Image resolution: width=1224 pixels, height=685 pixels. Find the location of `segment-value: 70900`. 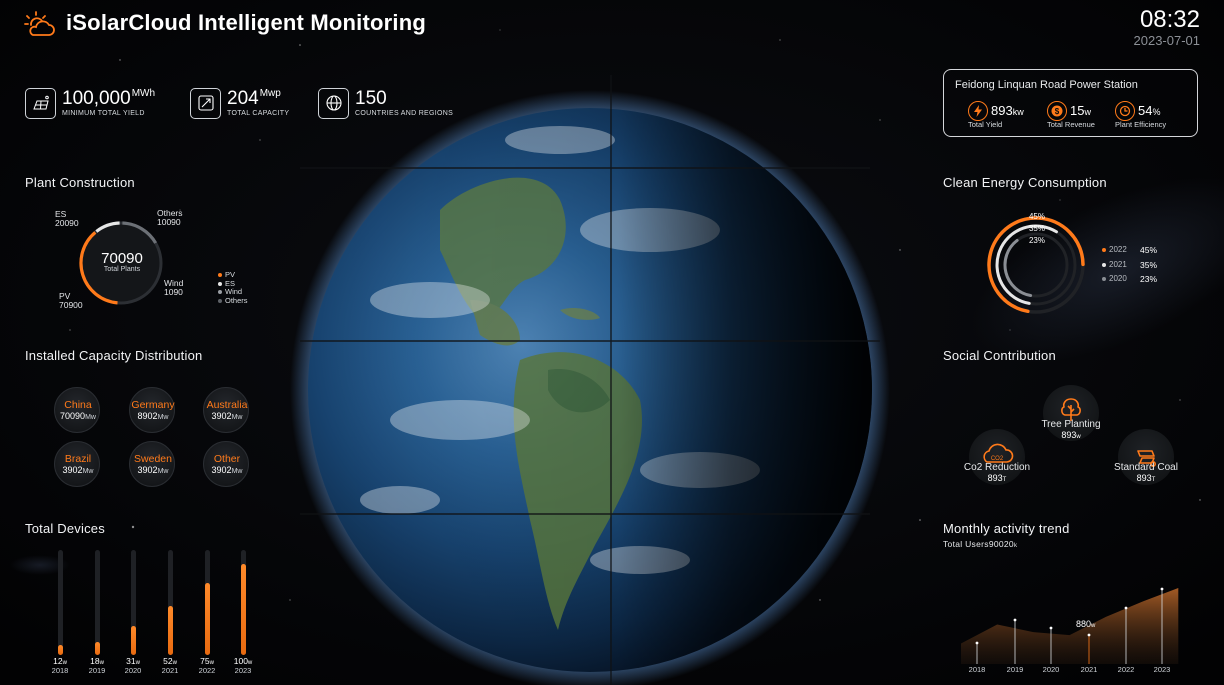

segment-value: 70900 is located at coordinates (71, 305).